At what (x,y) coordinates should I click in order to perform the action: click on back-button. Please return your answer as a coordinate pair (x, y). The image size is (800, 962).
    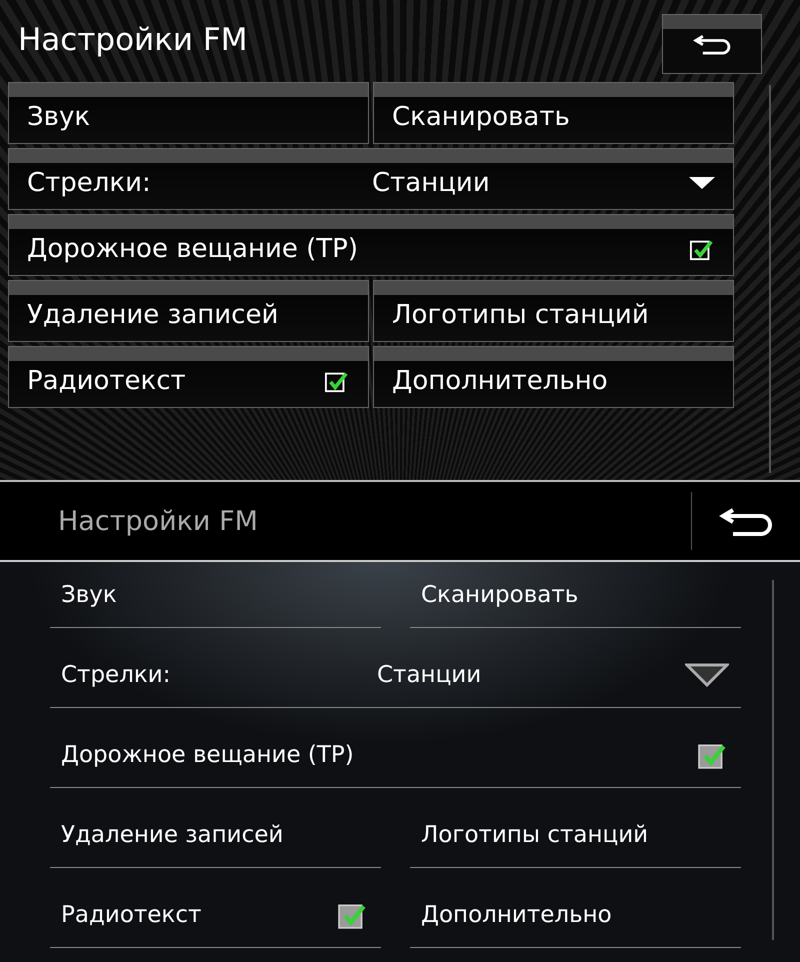
    Looking at the image, I should click on (712, 44).